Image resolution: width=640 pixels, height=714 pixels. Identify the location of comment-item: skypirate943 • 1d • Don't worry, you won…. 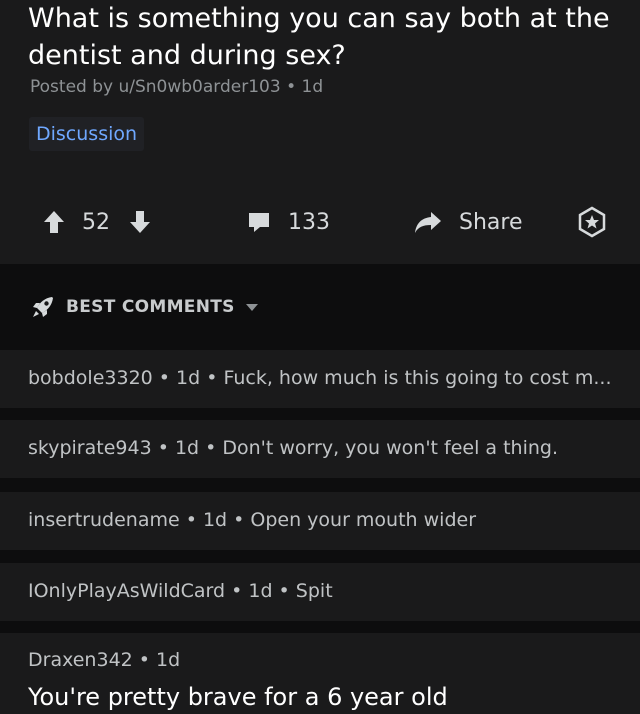
(320, 449).